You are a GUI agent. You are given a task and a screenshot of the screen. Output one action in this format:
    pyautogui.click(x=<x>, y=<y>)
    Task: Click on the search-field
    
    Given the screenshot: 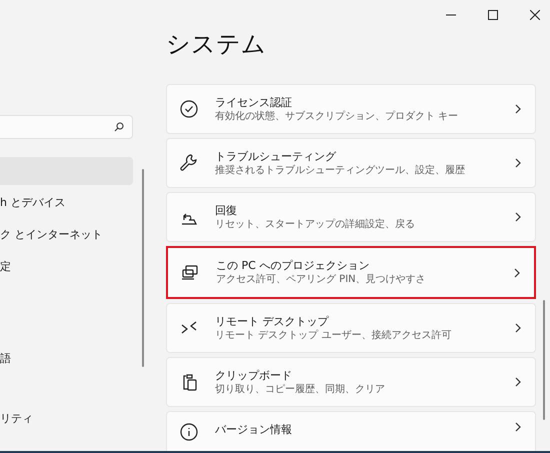 What is the action you would take?
    pyautogui.click(x=66, y=127)
    